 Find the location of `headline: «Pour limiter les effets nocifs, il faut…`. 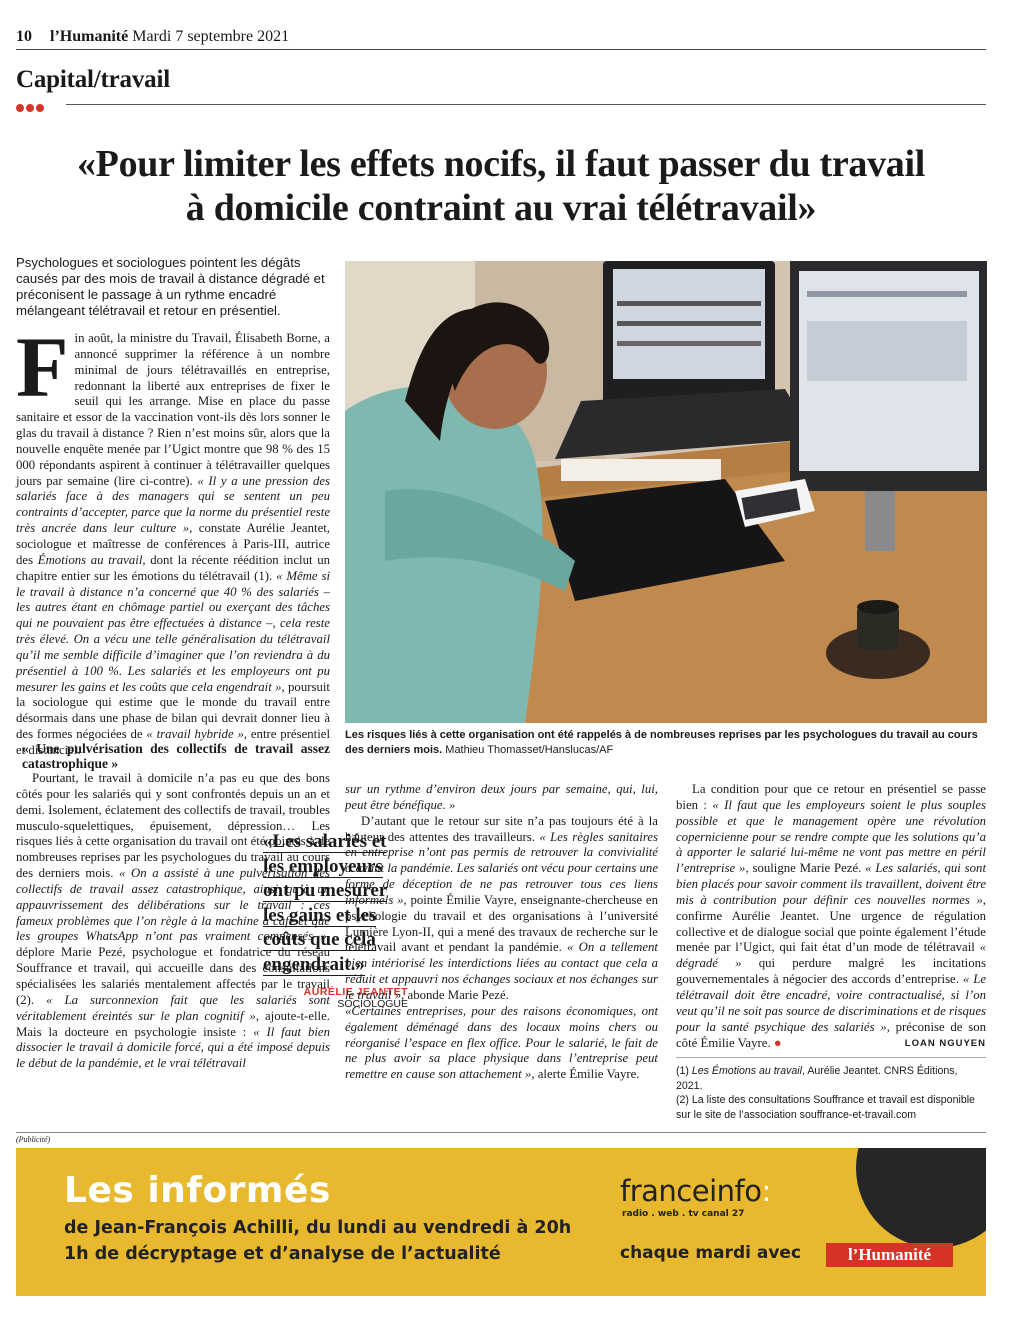

headline: «Pour limiter les effets nocifs, il faut… is located at coordinates (501, 186).